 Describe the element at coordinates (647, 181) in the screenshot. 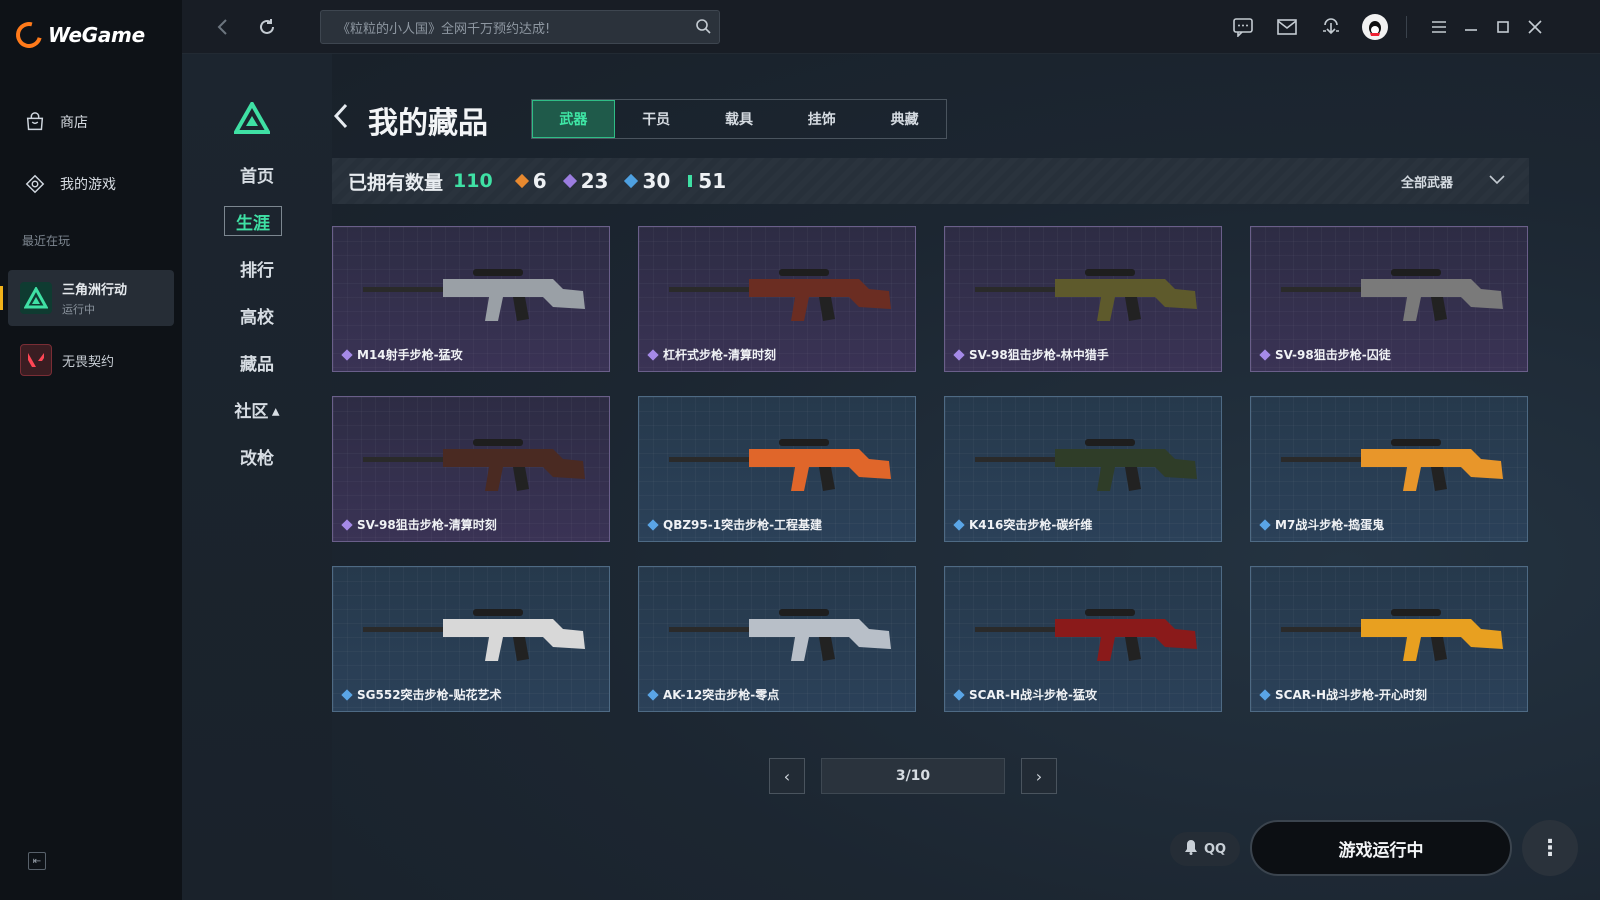

I see `rarity-count-blue: 30` at that location.